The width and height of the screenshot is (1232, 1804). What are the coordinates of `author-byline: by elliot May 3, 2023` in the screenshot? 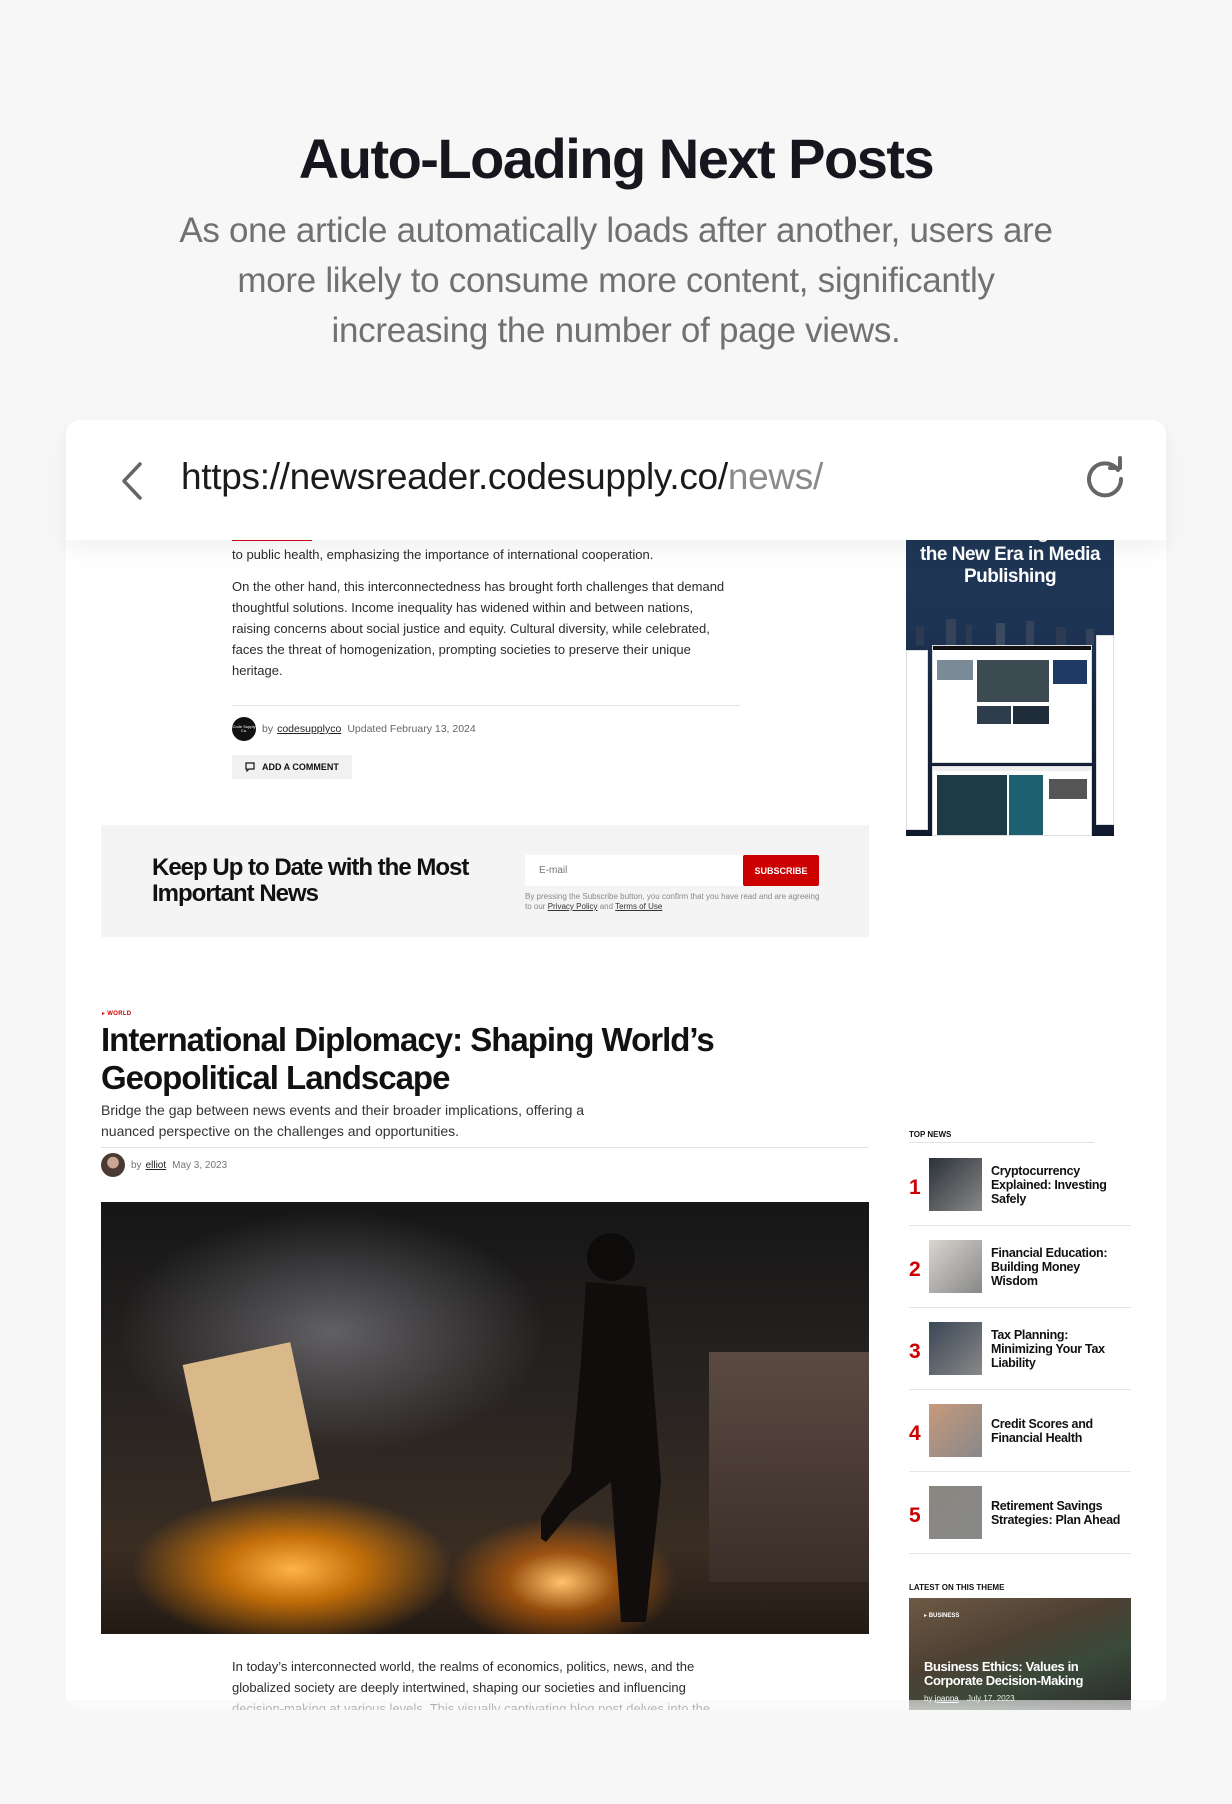 It's located at (164, 1165).